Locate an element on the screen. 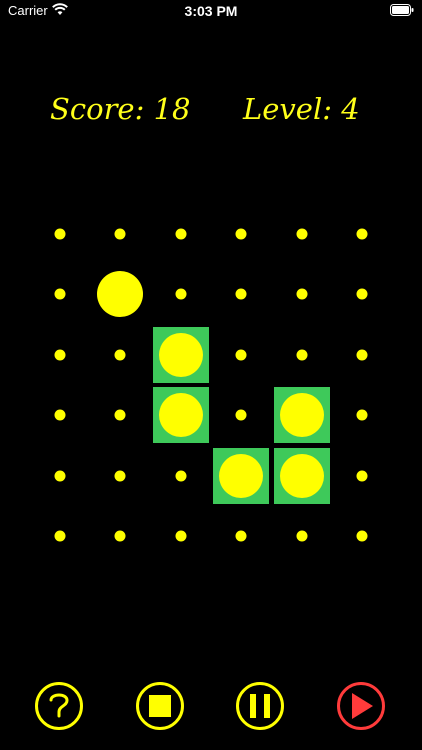  pause-icon is located at coordinates (260, 706).